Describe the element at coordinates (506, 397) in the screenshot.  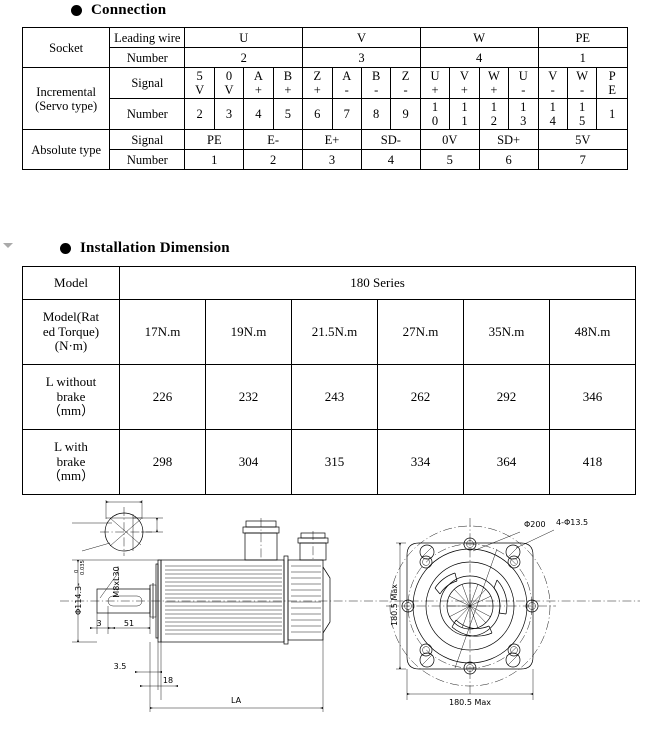
I see `l-without-brake-value: 292` at that location.